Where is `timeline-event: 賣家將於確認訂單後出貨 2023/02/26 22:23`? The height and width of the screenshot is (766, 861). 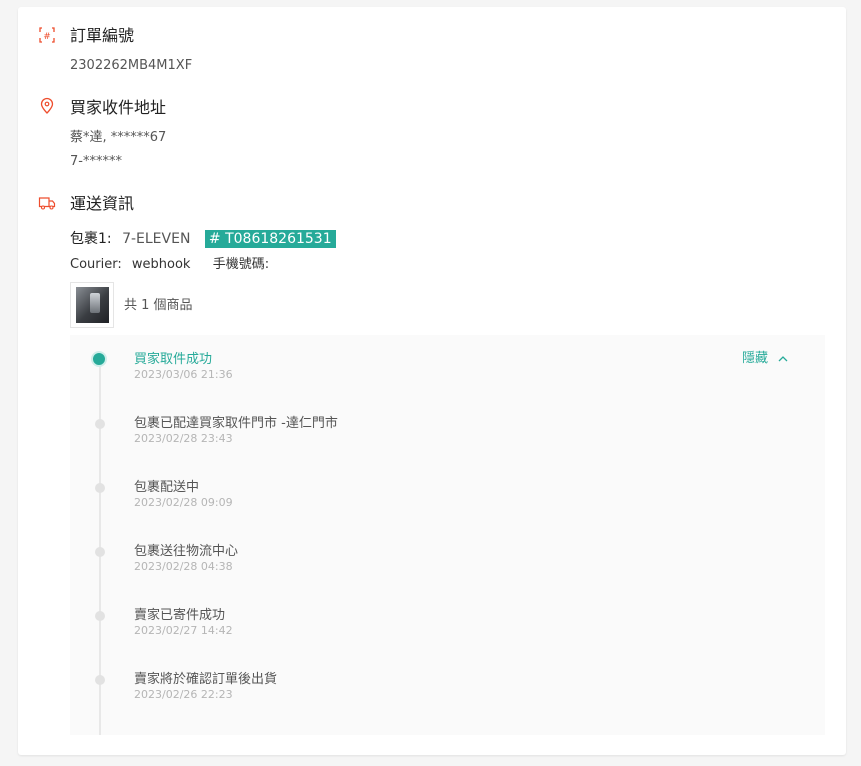 timeline-event: 賣家將於確認訂單後出貨 2023/02/26 22:23 is located at coordinates (447, 691).